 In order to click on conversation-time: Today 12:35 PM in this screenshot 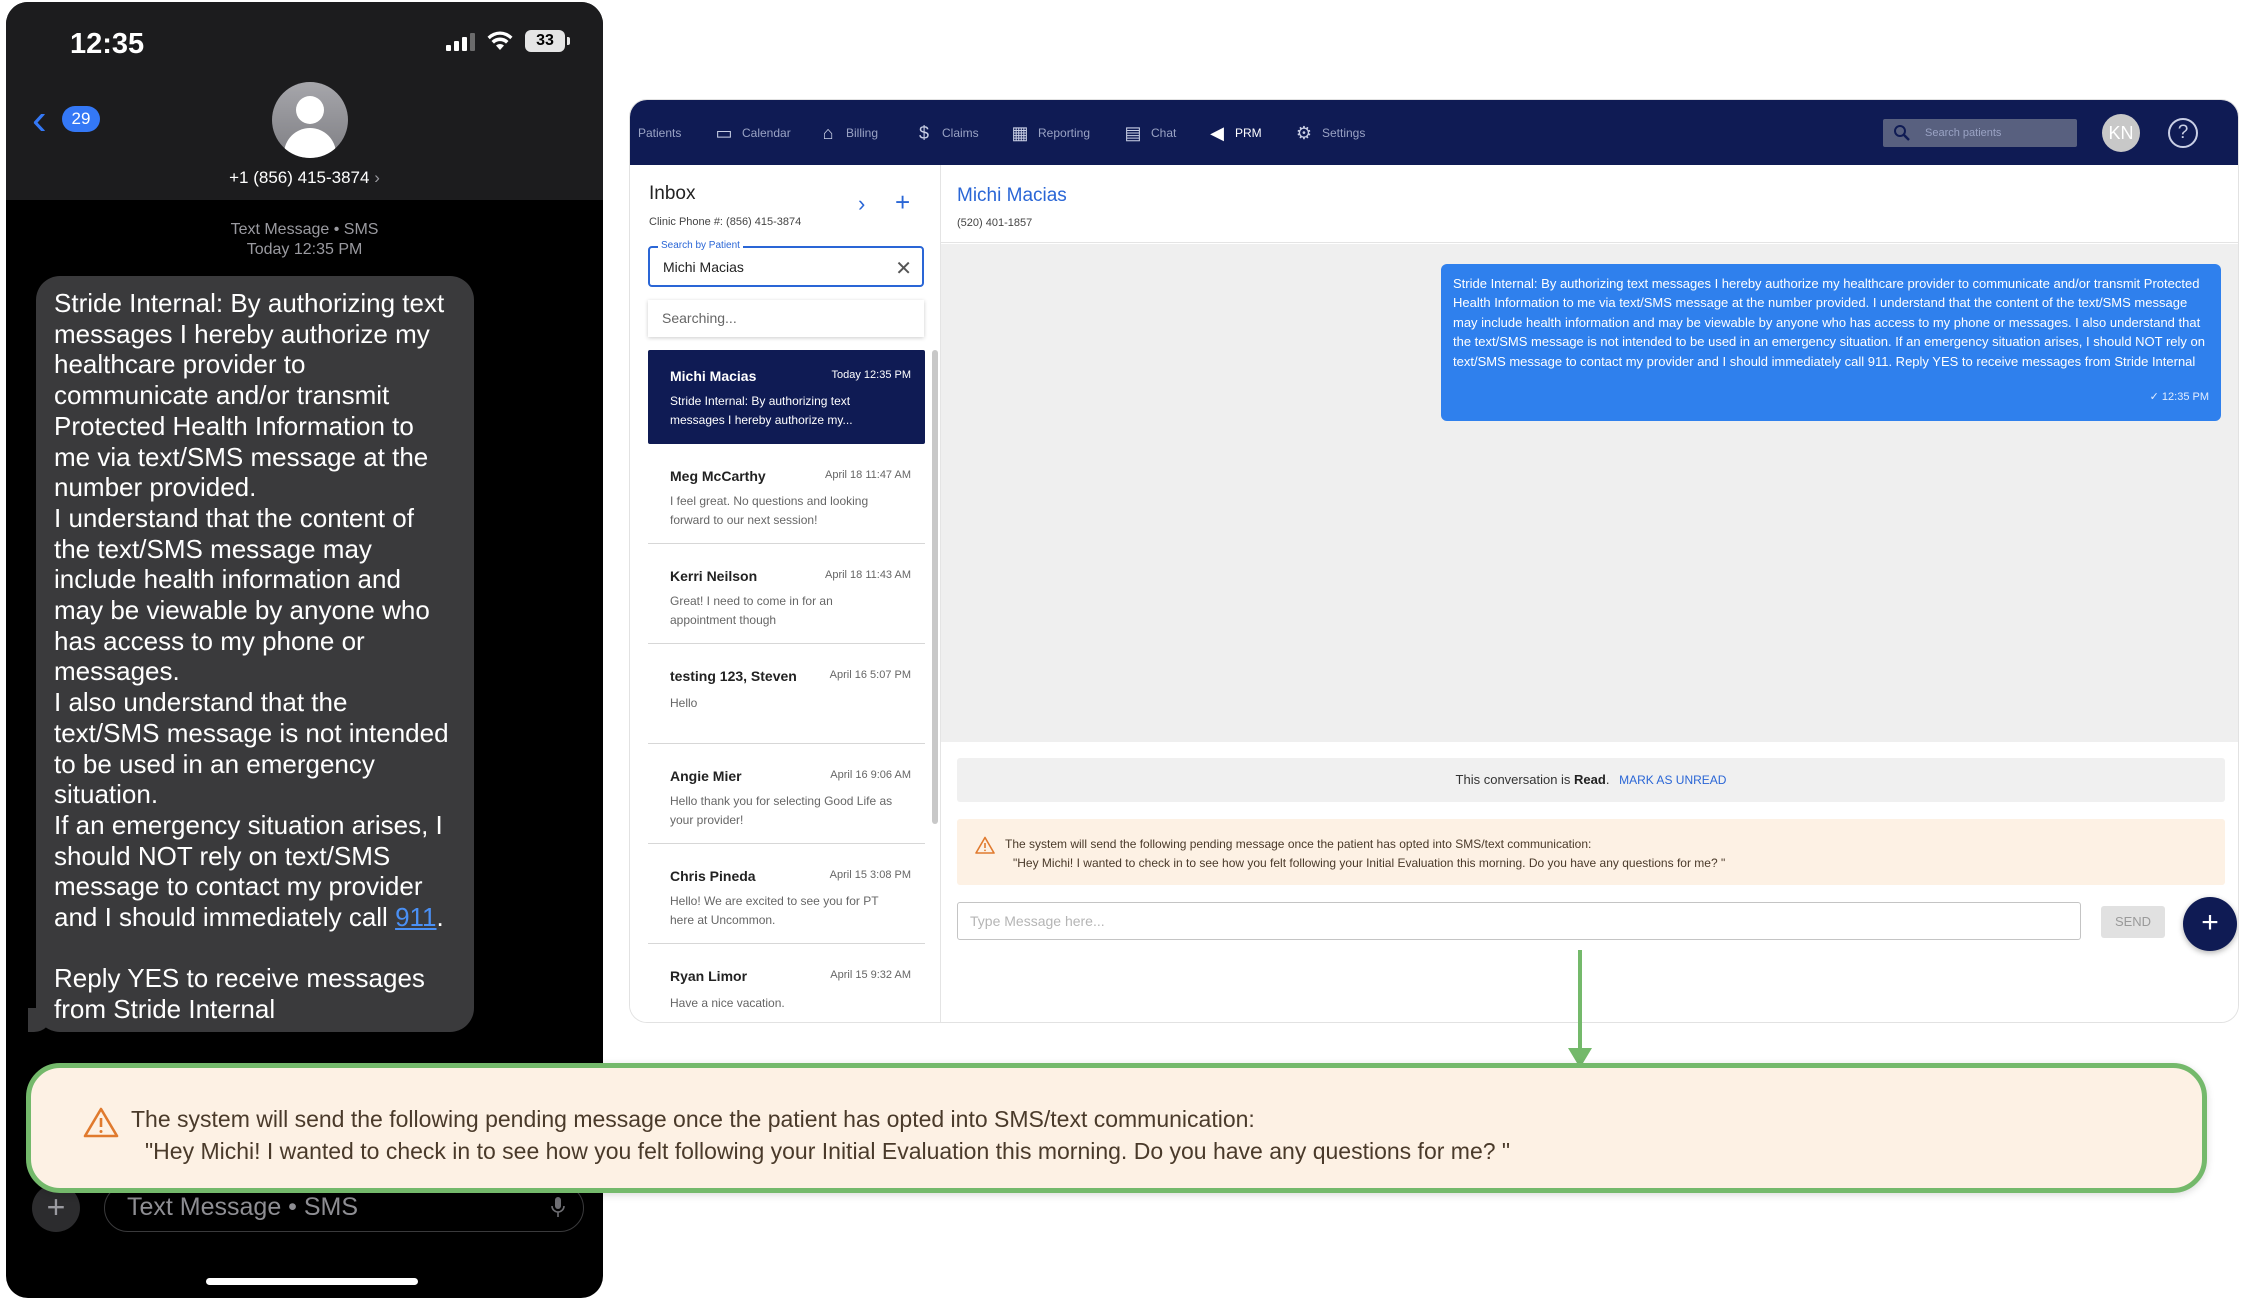, I will do `click(871, 375)`.